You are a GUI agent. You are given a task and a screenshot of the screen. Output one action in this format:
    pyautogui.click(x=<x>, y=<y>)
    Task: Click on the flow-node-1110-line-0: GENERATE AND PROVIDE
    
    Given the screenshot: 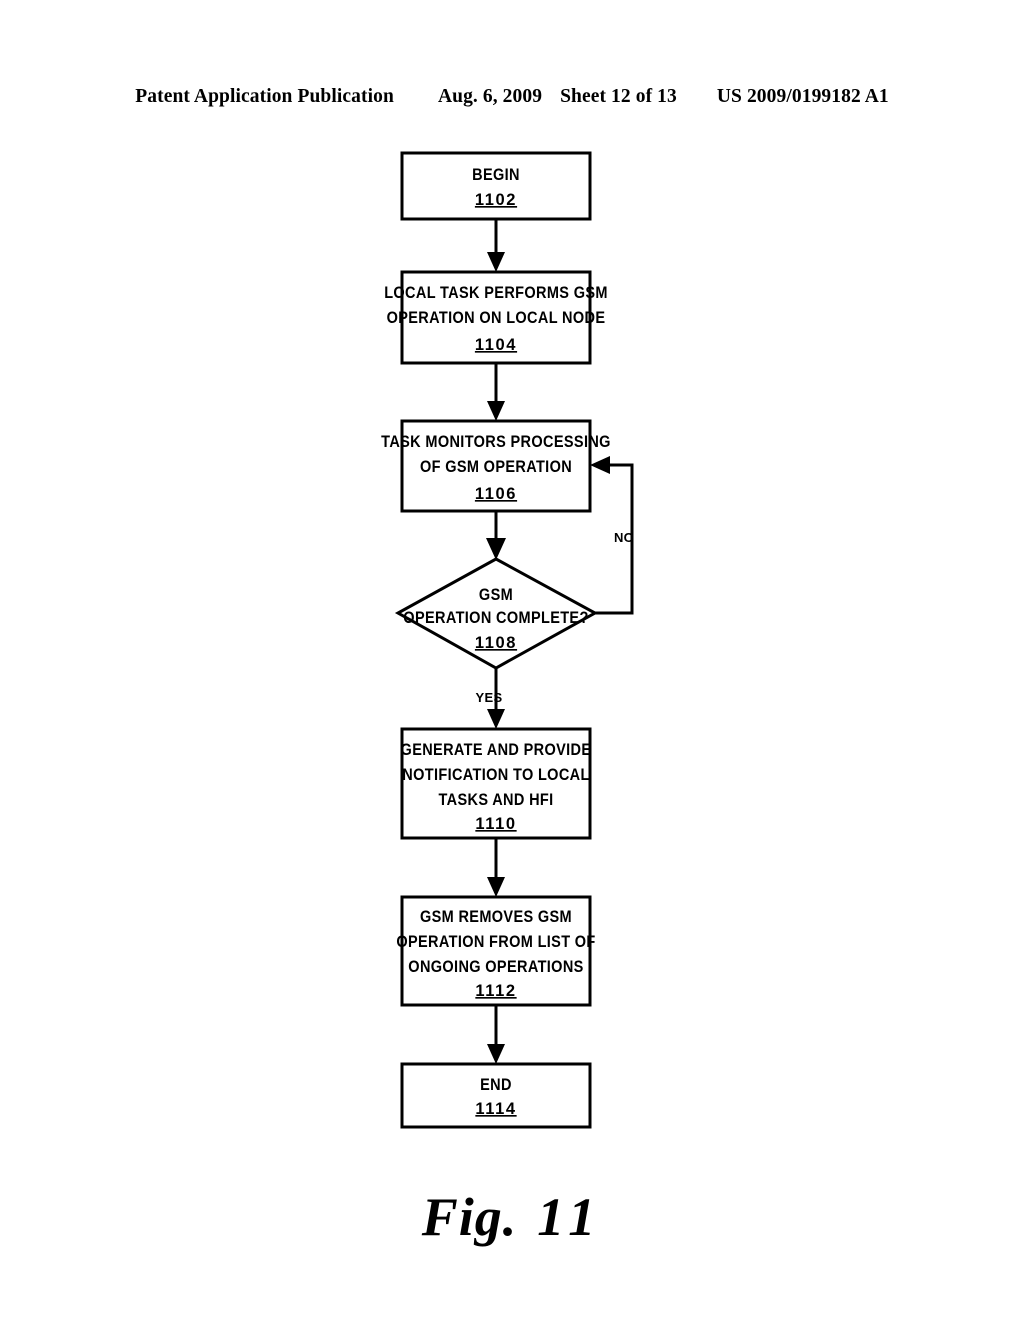 What is the action you would take?
    pyautogui.click(x=496, y=750)
    